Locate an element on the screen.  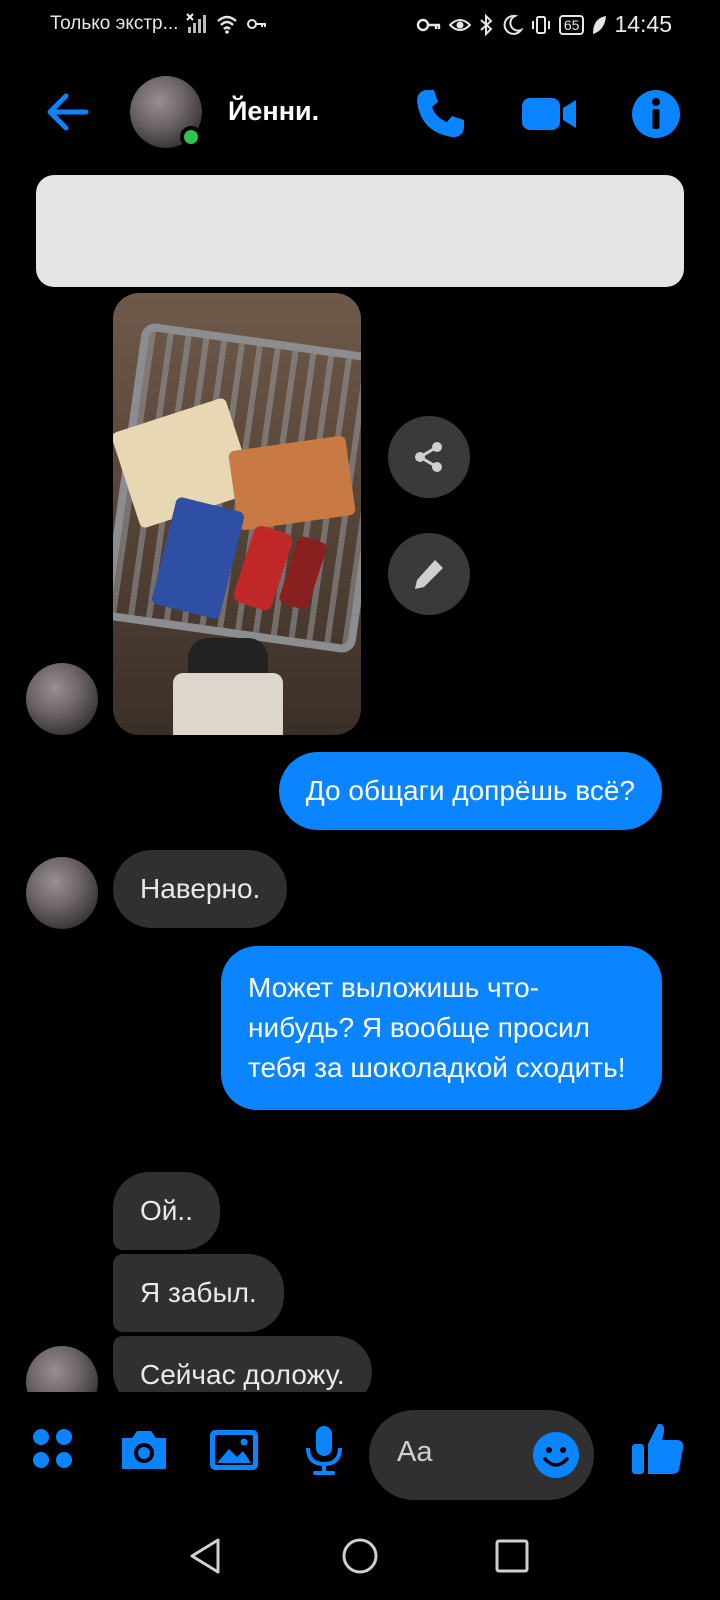
recents-square-icon is located at coordinates (512, 1556).